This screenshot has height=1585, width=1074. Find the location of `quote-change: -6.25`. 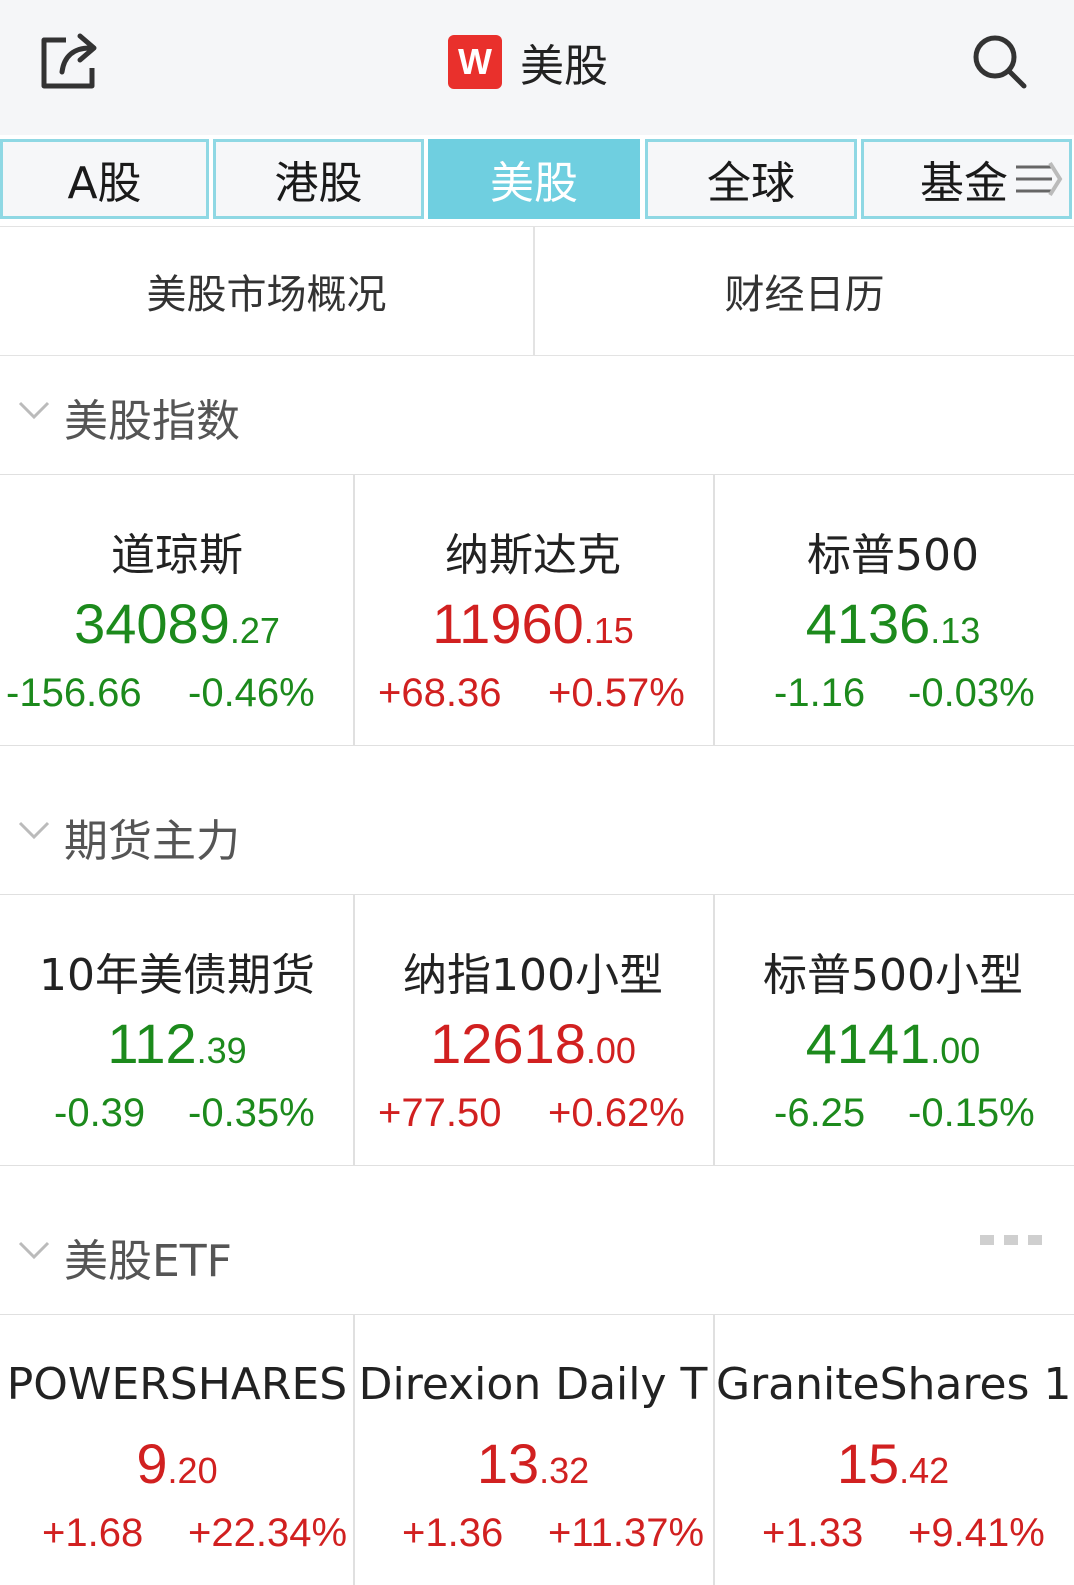

quote-change: -6.25 is located at coordinates (820, 1113).